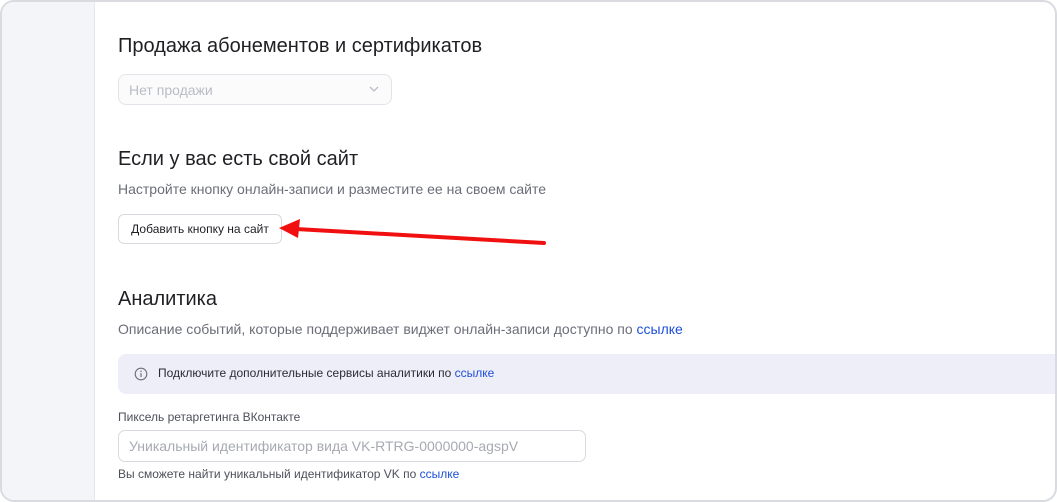 The width and height of the screenshot is (1057, 502). What do you see at coordinates (374, 89) in the screenshot?
I see `chevron-down-icon` at bounding box center [374, 89].